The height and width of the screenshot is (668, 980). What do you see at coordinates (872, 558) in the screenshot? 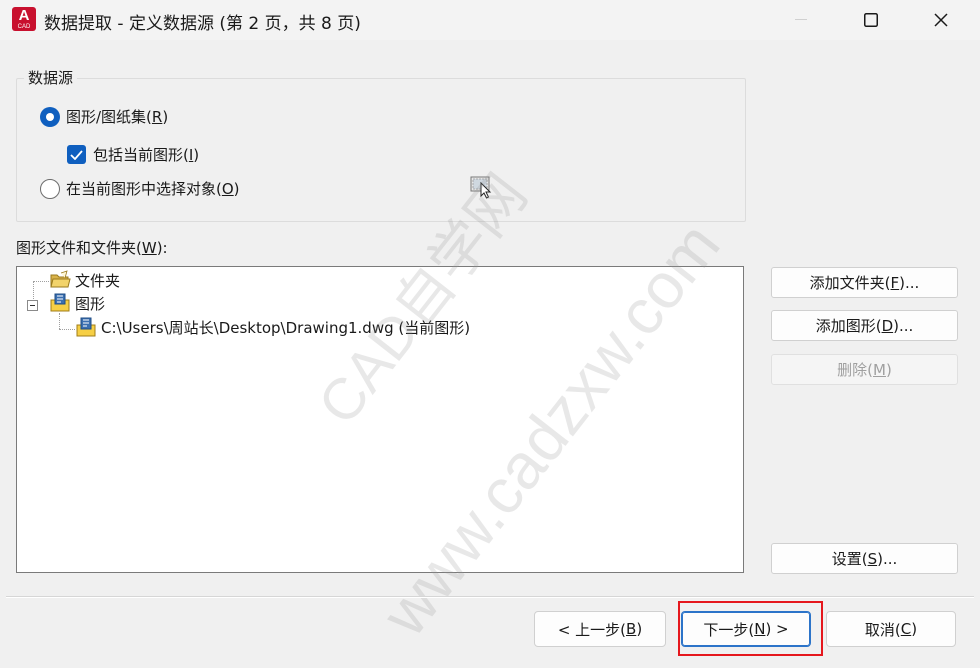
I see `settings-key: S` at bounding box center [872, 558].